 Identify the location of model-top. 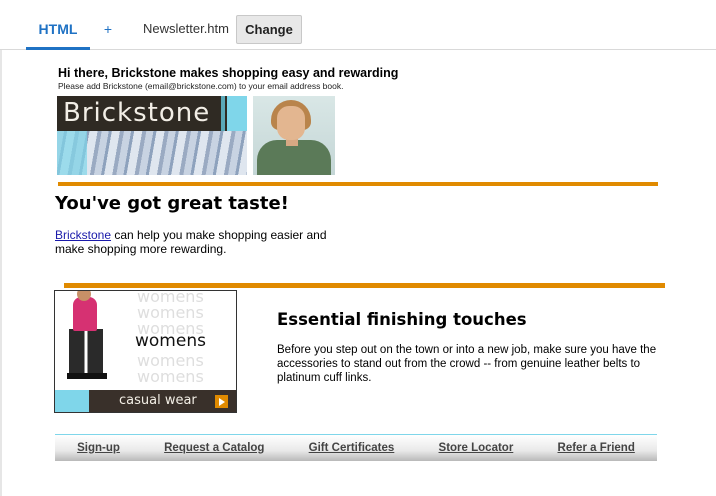
(85, 314).